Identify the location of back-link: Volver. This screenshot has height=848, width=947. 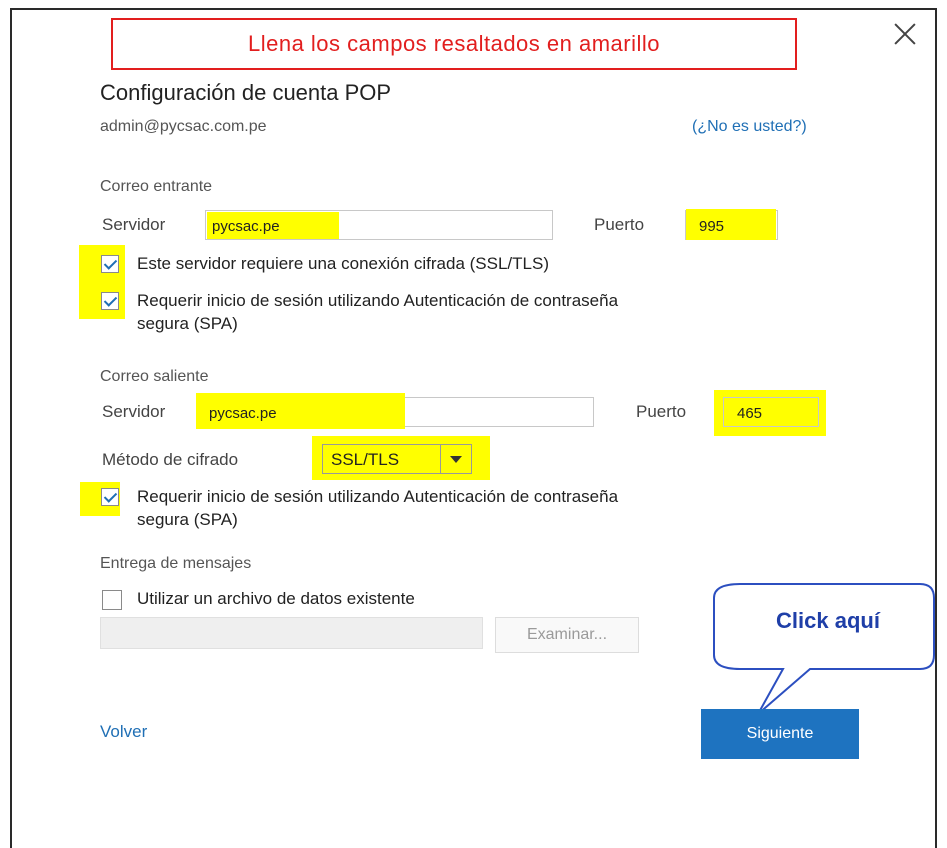
(123, 732).